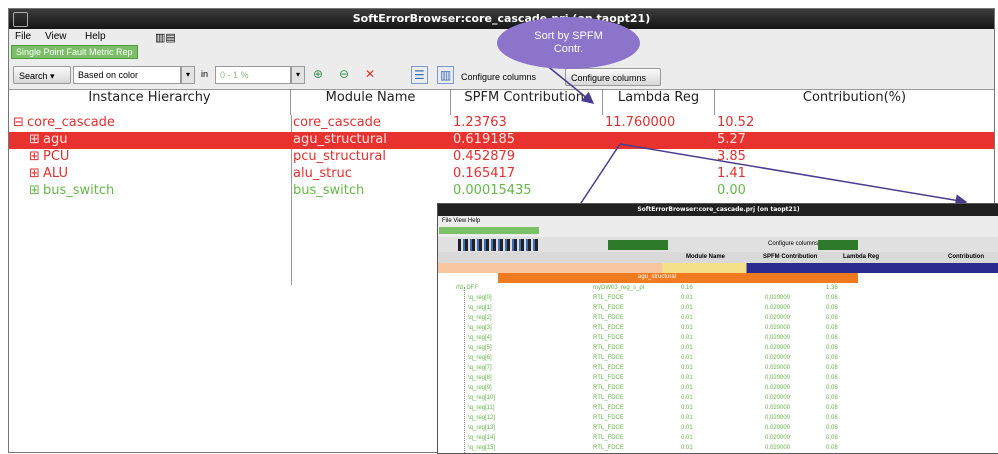  I want to click on inset-selected-row: agu_structural, so click(678, 278).